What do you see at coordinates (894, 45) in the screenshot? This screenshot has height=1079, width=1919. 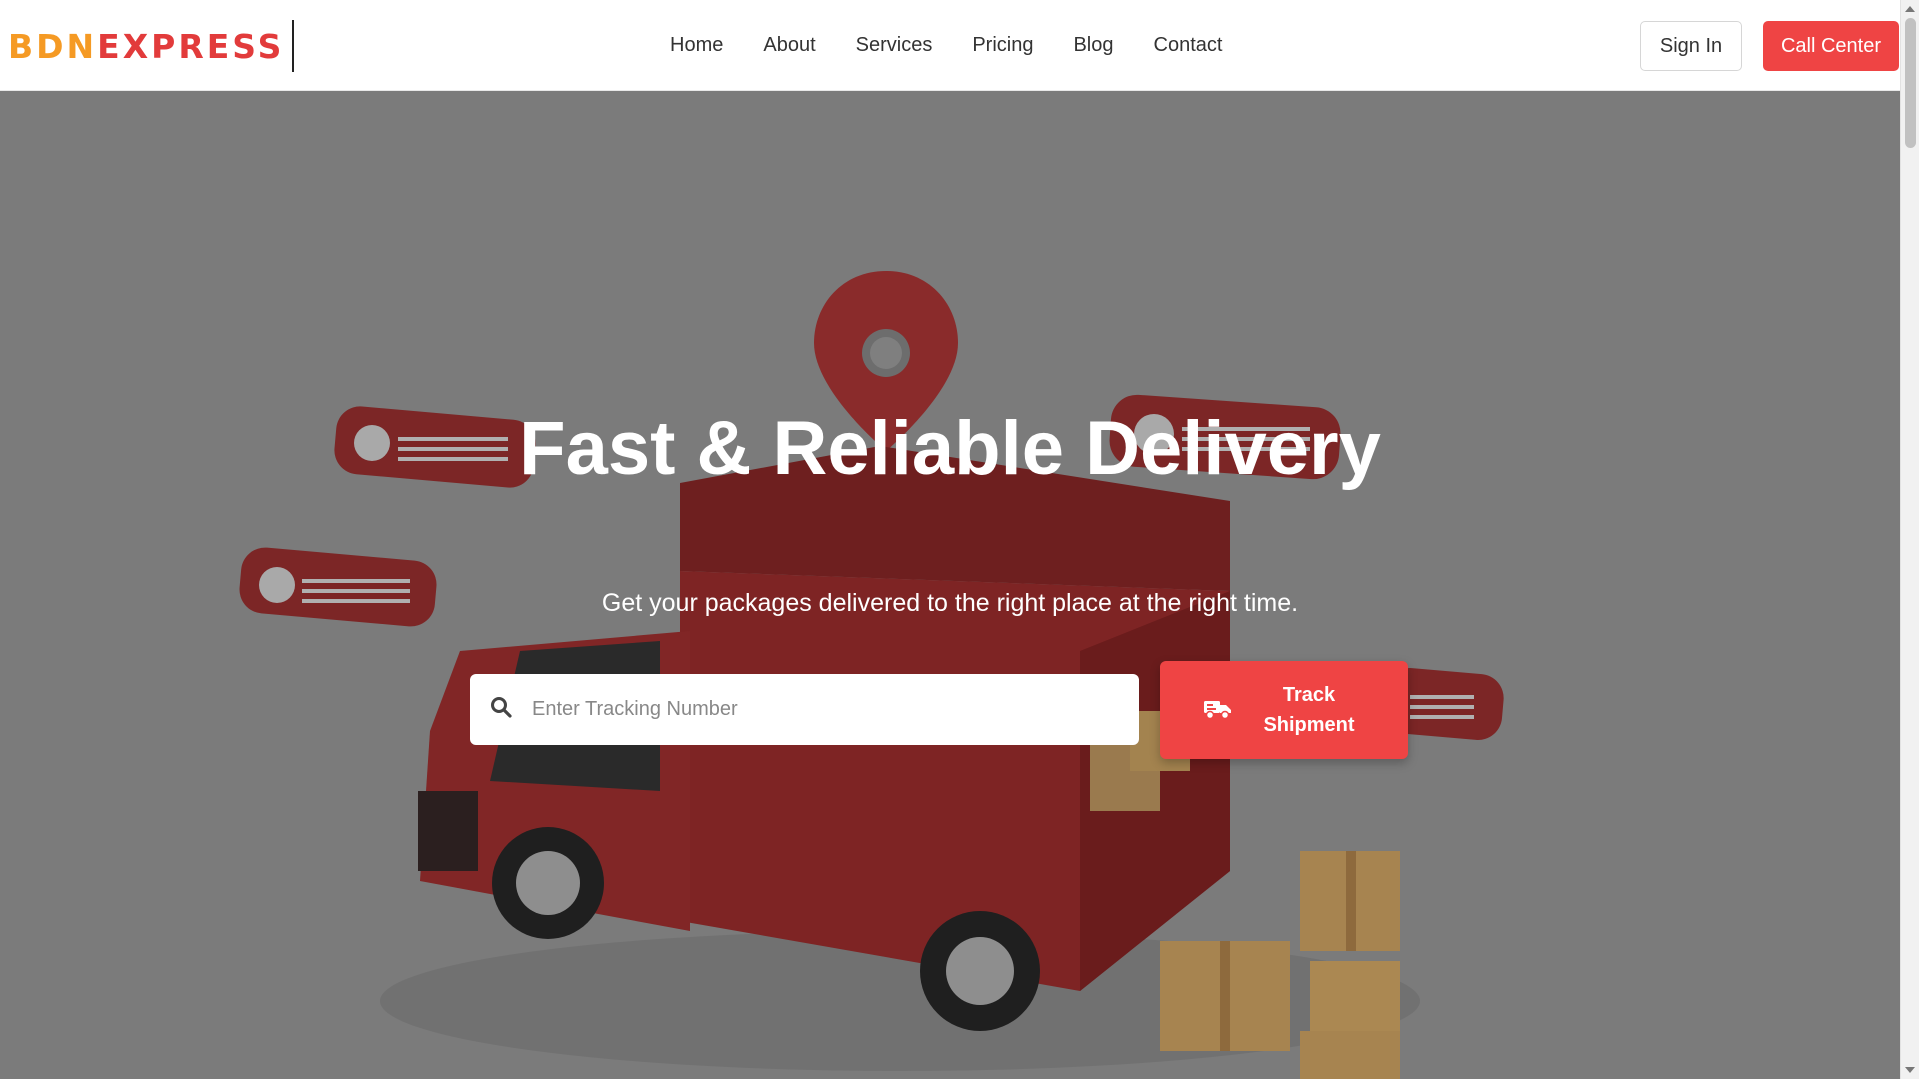 I see `nav-link-services: Services` at bounding box center [894, 45].